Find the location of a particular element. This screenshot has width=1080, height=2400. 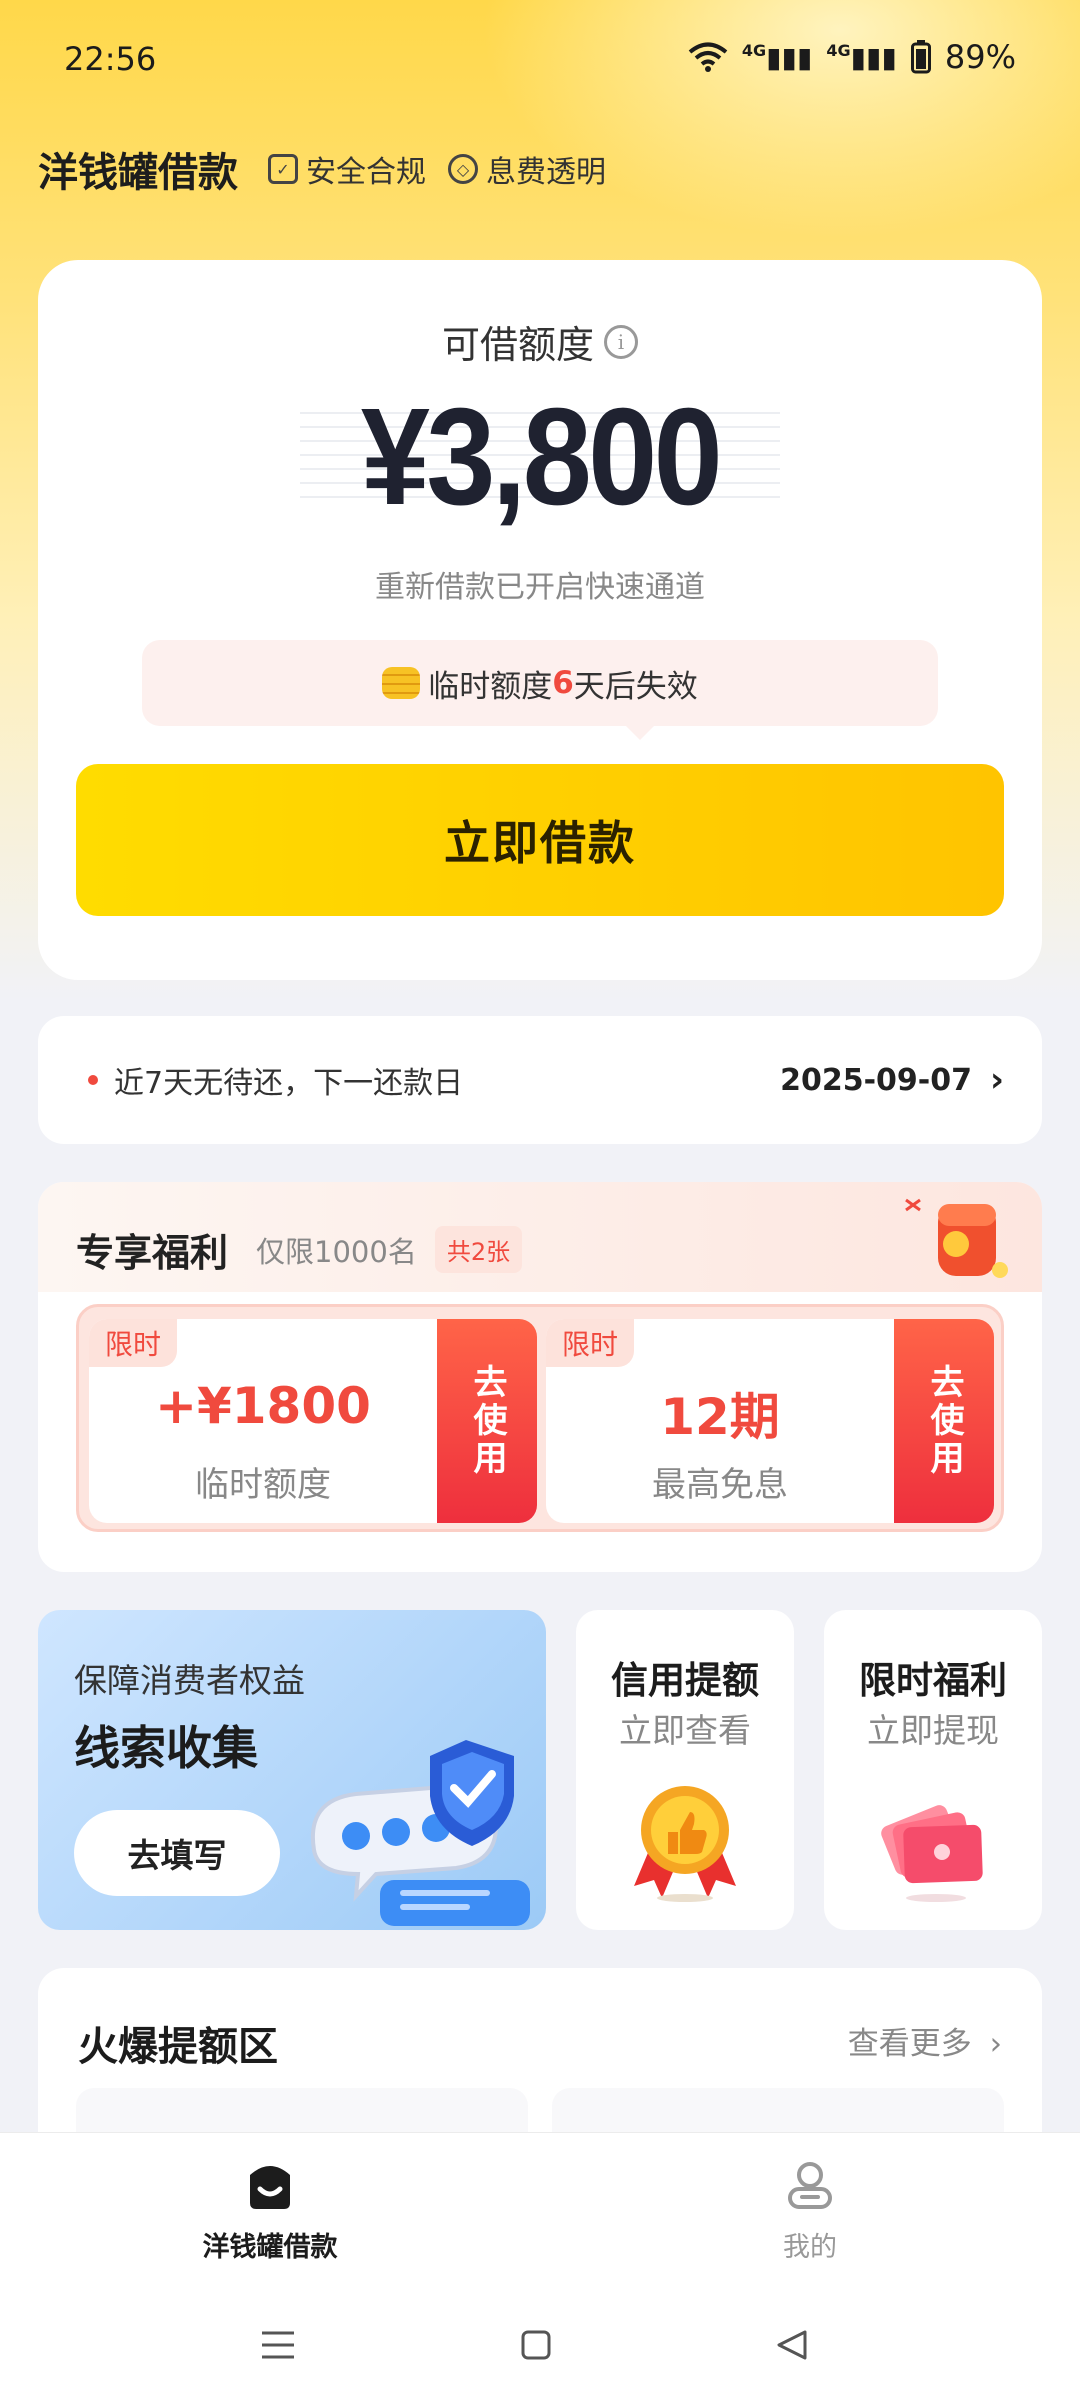

benefit-limit: 仅限1000名 is located at coordinates (336, 1251).